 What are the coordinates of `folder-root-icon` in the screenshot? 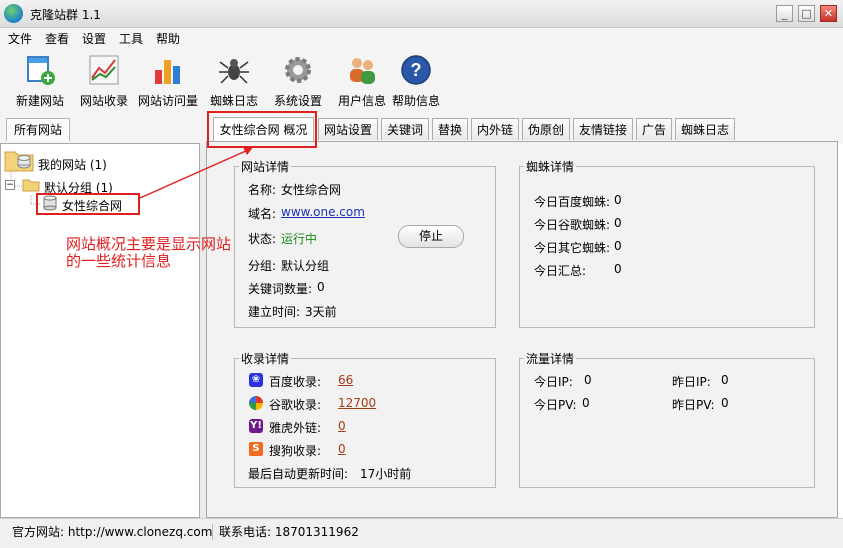 It's located at (19, 160).